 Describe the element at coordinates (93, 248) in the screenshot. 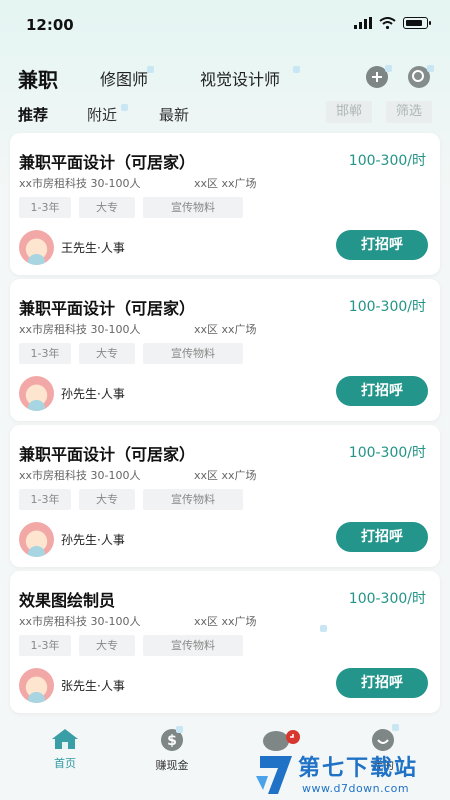

I see `recruiter-name: 王先生·人事` at that location.